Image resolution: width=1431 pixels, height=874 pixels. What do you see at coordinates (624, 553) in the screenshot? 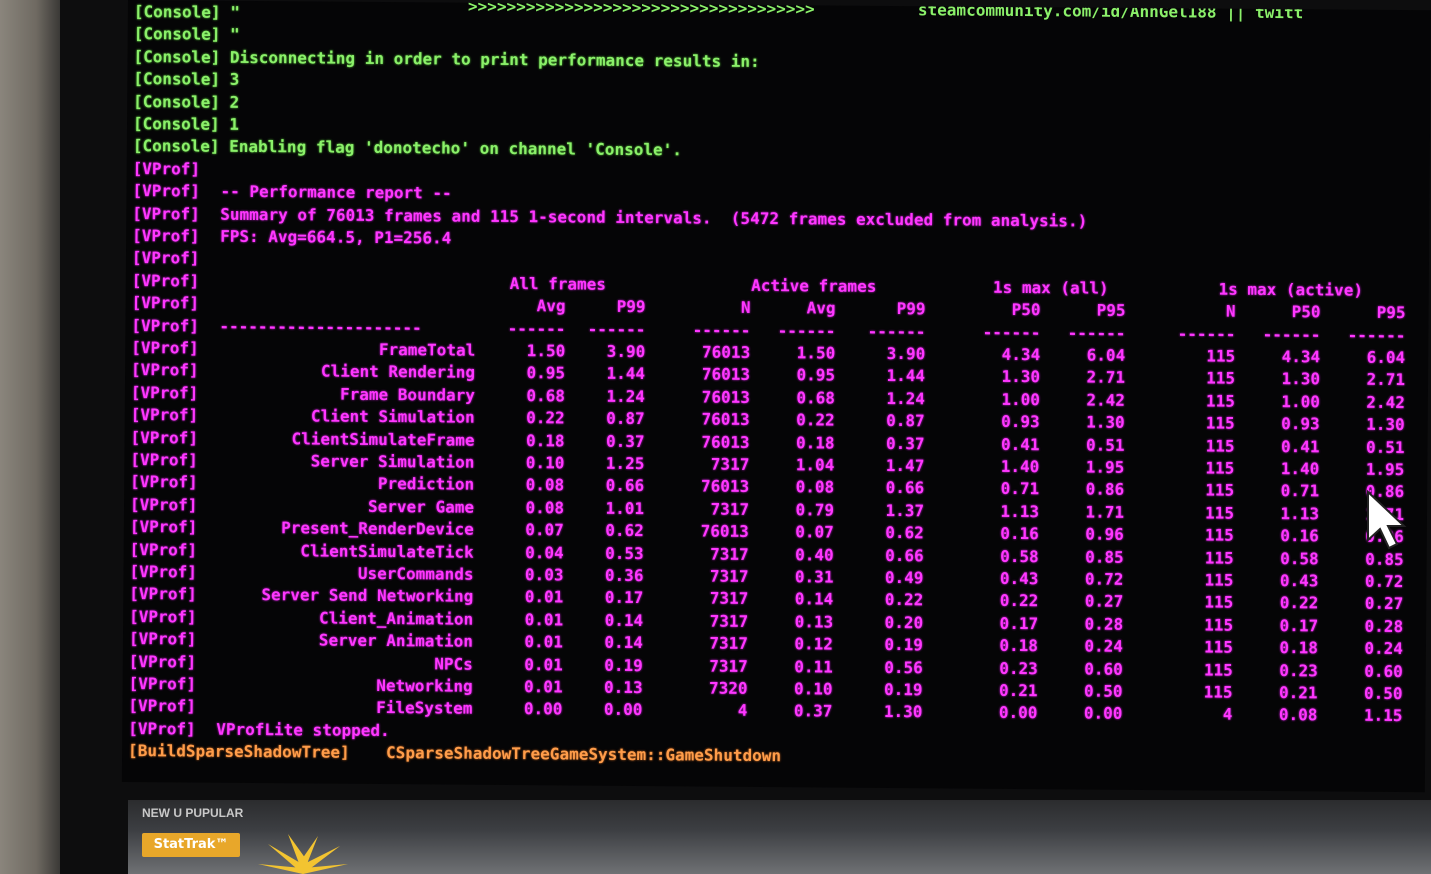
I see `table-cell: 0.53` at bounding box center [624, 553].